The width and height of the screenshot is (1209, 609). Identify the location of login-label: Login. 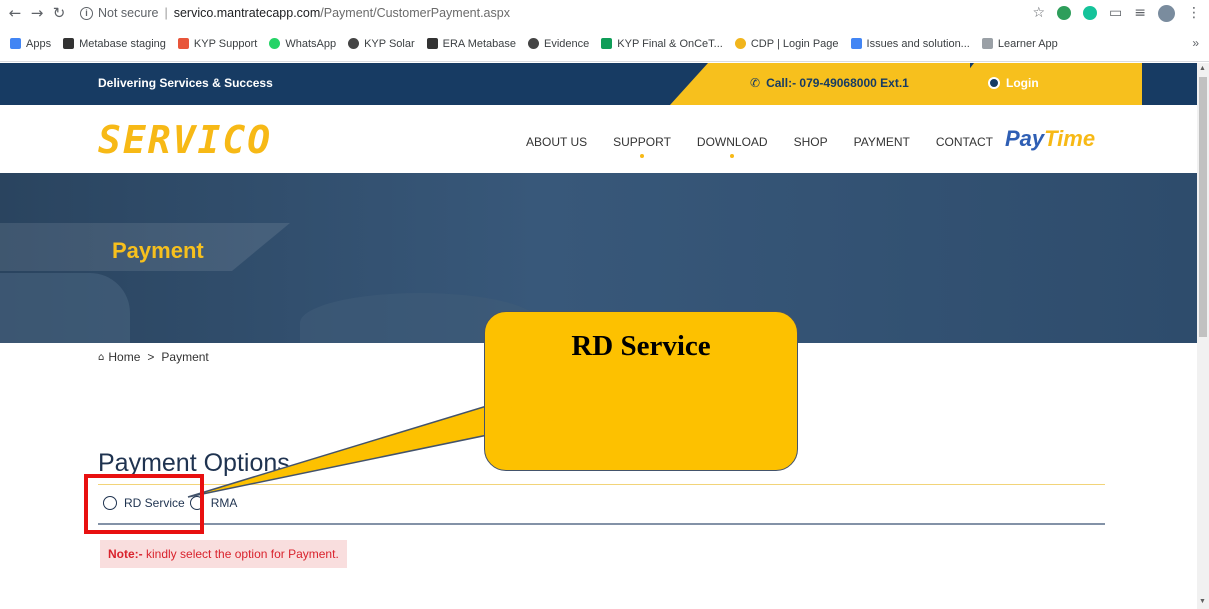
(1022, 83).